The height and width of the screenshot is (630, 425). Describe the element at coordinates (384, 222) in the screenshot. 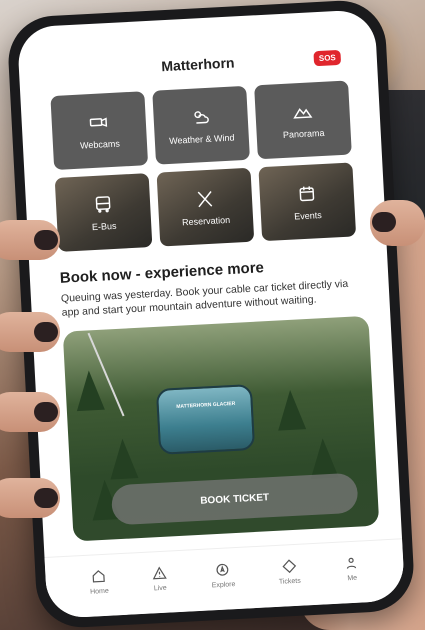

I see `thumbnail` at that location.